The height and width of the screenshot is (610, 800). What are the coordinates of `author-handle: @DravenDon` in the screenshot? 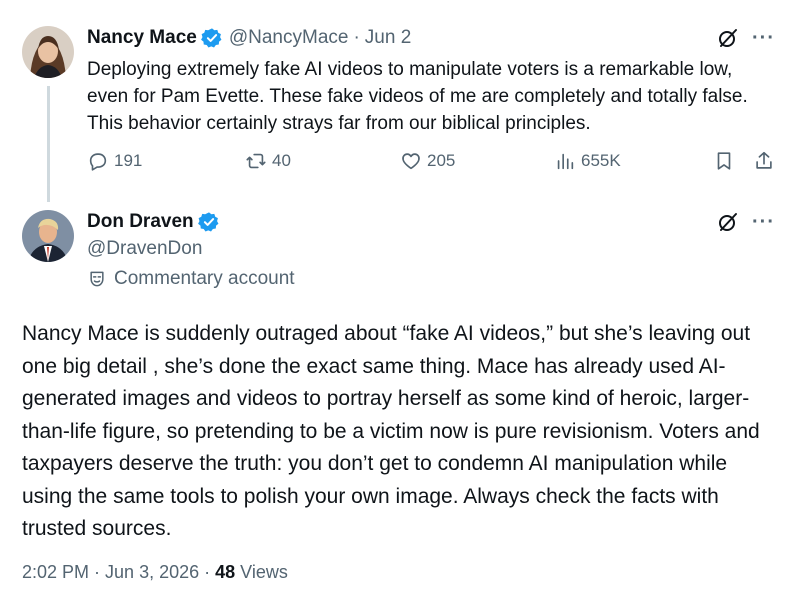 It's located at (144, 249).